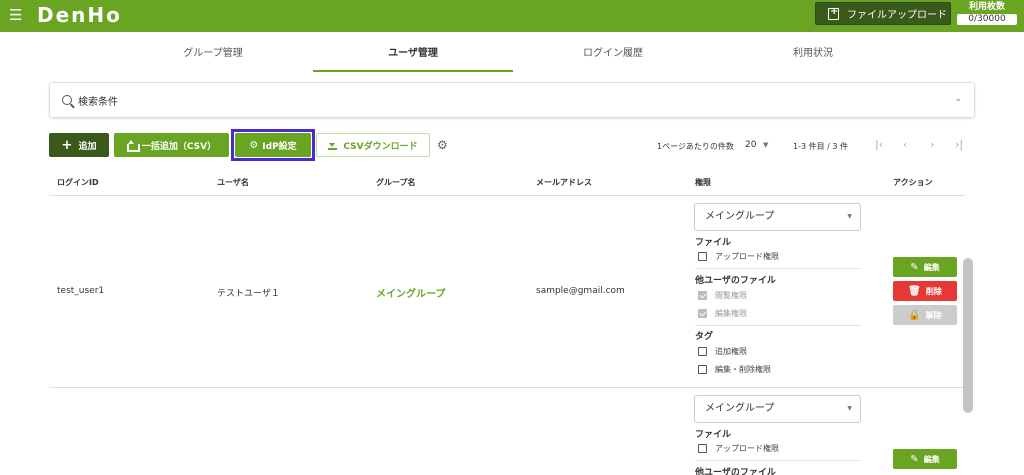 Image resolution: width=1024 pixels, height=475 pixels. What do you see at coordinates (986, 7) in the screenshot?
I see `usage-counter-label: 利用枚数` at bounding box center [986, 7].